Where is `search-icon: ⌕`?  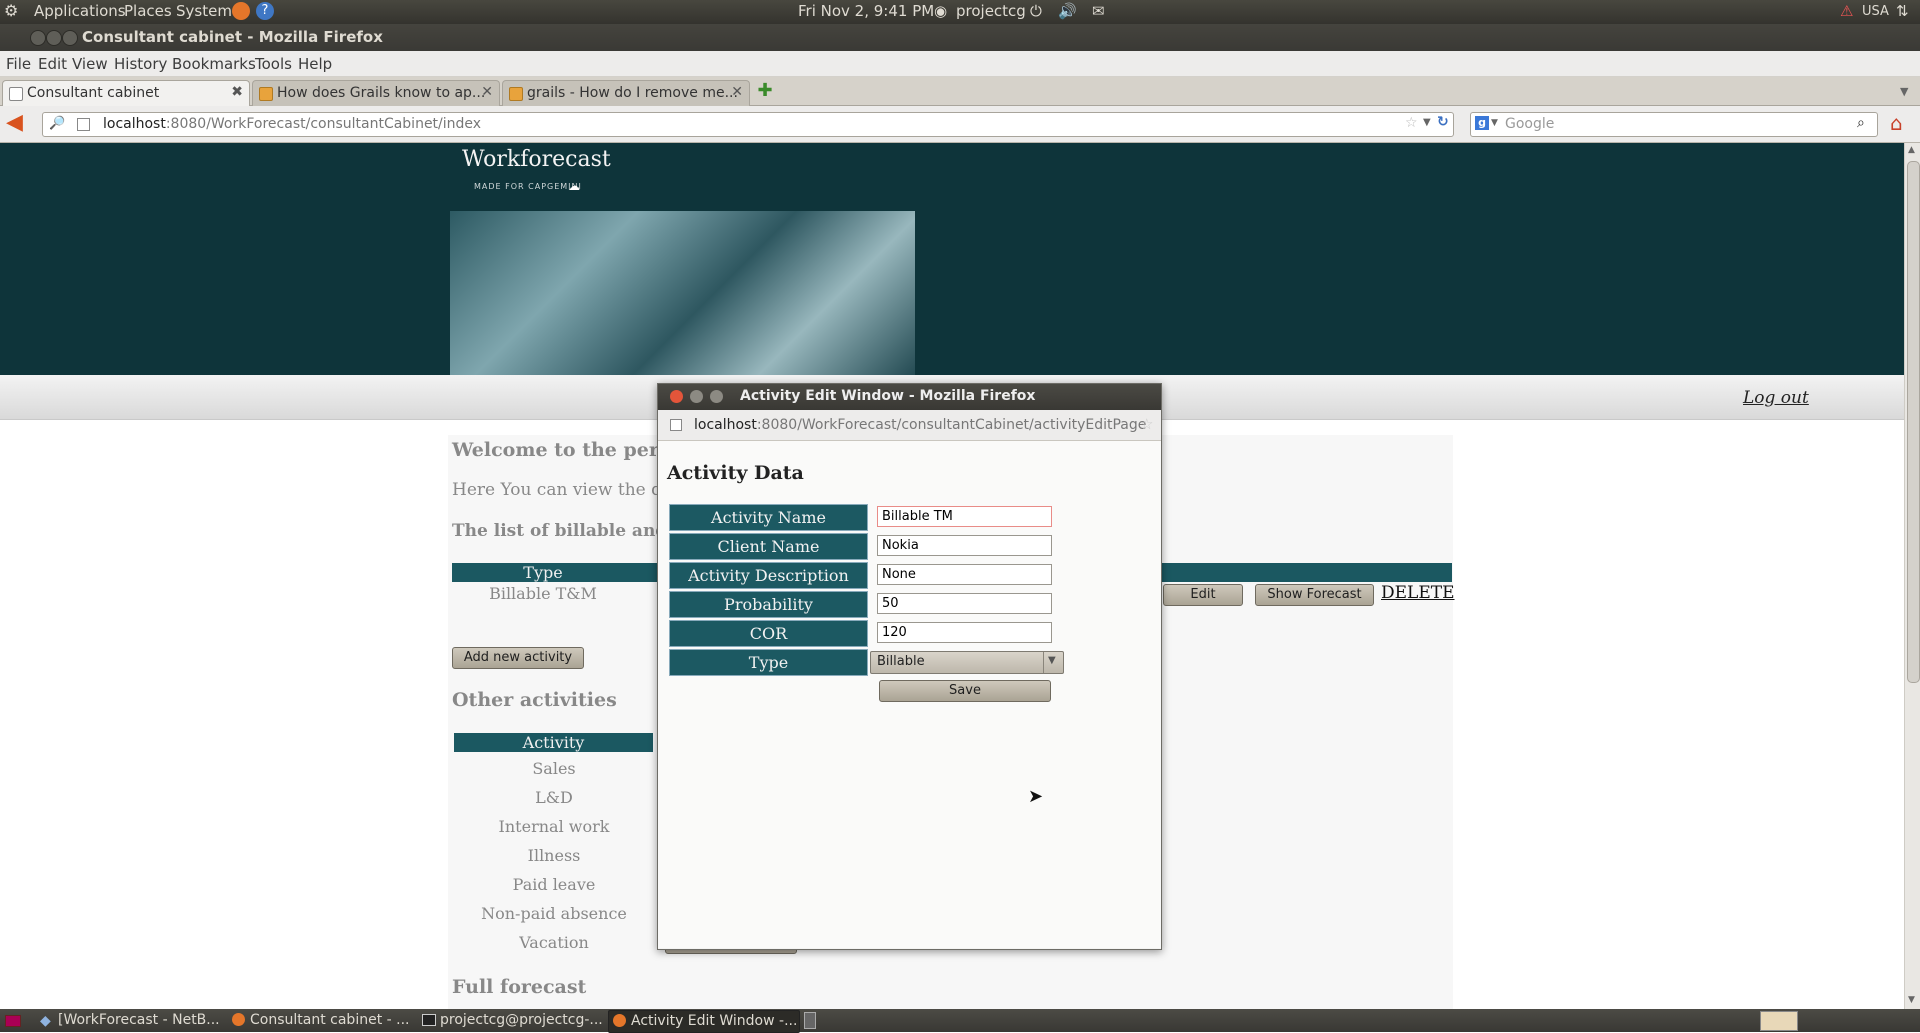 search-icon: ⌕ is located at coordinates (1861, 123).